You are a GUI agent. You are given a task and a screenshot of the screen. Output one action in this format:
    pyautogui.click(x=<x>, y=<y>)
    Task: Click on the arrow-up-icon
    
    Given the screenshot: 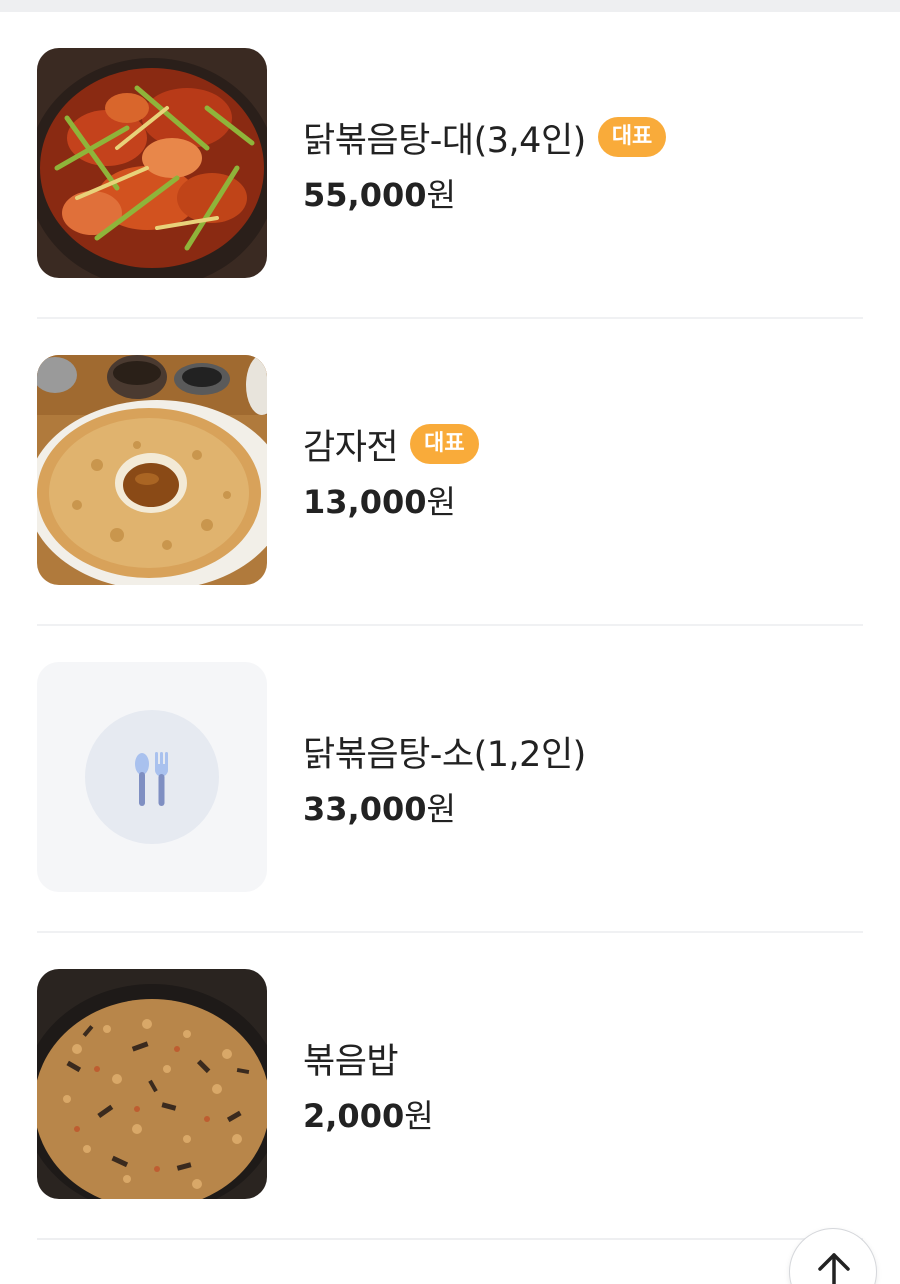 What is the action you would take?
    pyautogui.click(x=834, y=1268)
    